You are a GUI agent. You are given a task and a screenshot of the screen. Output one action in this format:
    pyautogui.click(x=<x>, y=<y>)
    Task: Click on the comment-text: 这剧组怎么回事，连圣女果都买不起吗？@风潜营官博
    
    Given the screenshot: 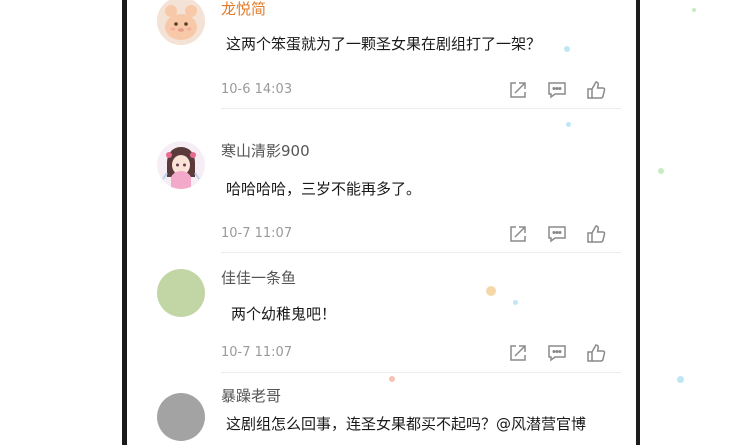 What is the action you would take?
    pyautogui.click(x=406, y=424)
    